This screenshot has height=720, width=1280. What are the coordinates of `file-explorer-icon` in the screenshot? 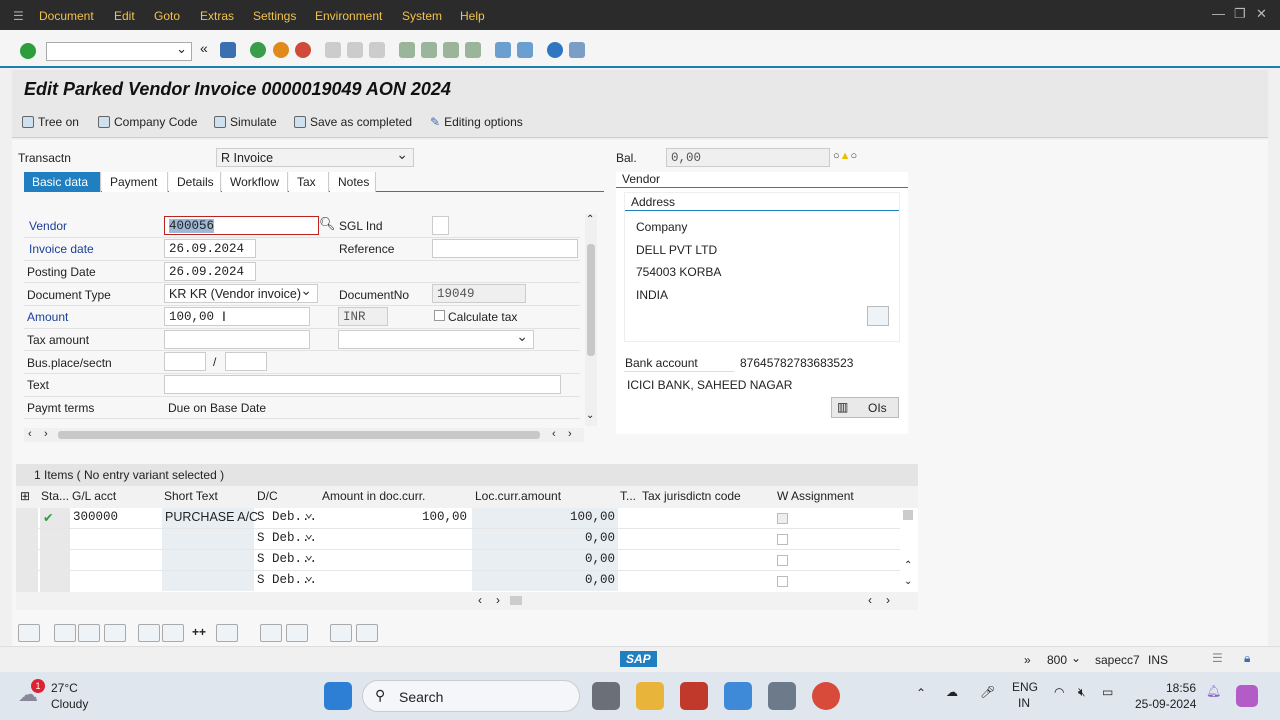 It's located at (650, 696).